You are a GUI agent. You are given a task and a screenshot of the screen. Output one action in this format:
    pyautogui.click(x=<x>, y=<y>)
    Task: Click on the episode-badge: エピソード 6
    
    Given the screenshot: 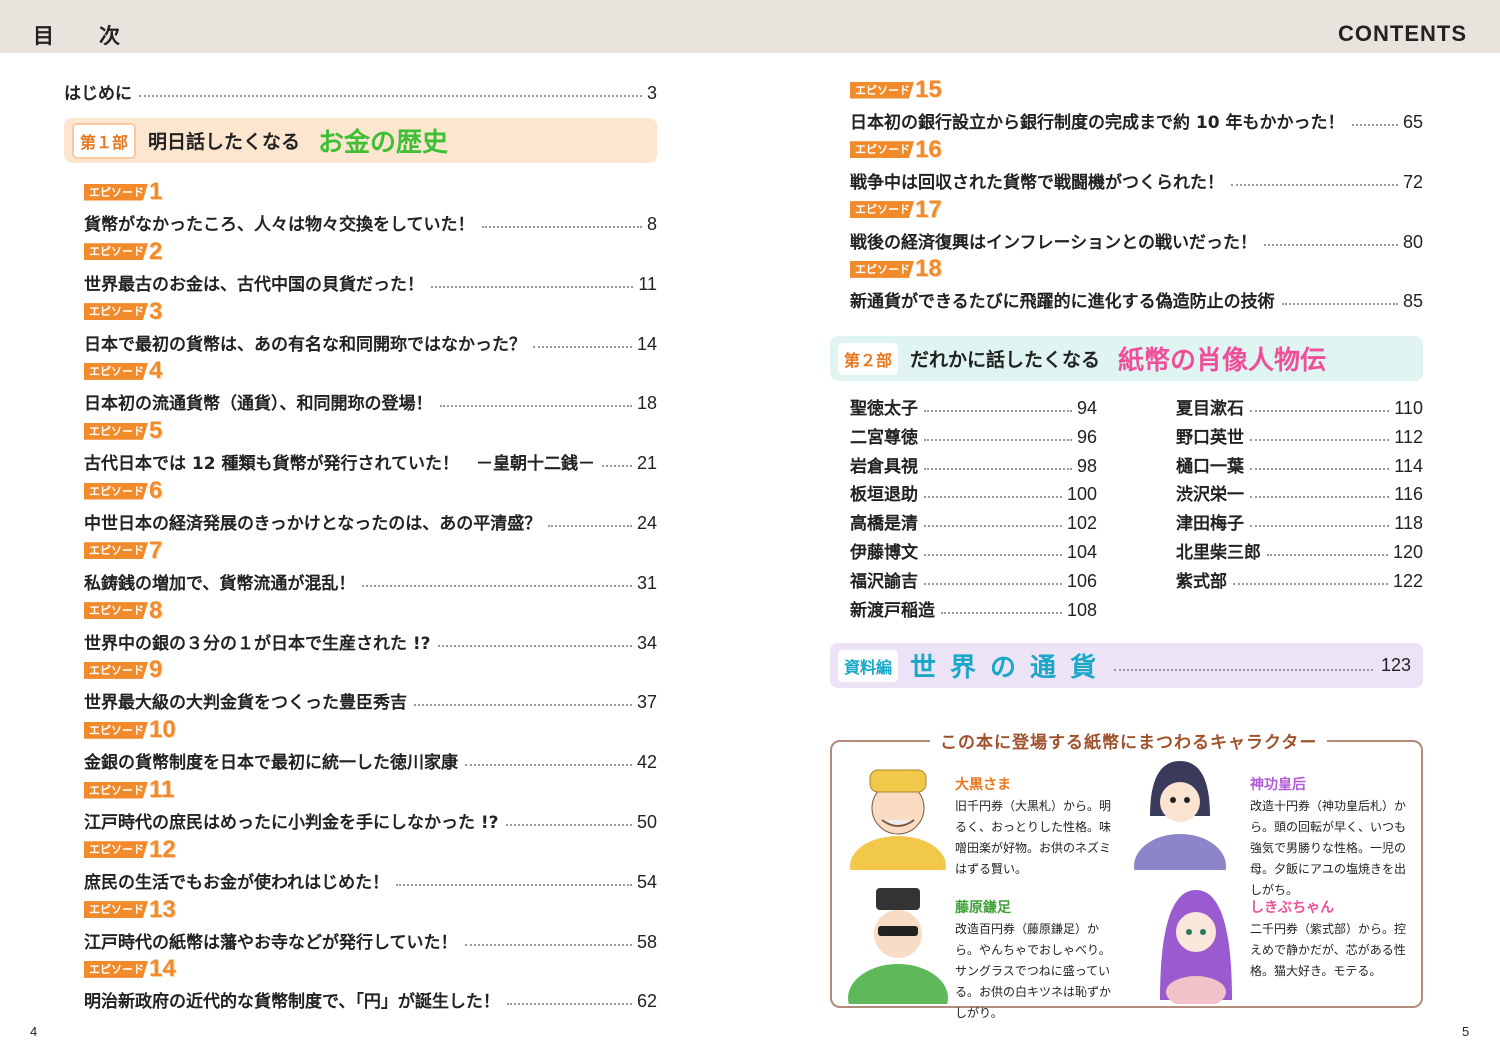 What is the action you would take?
    pyautogui.click(x=123, y=491)
    